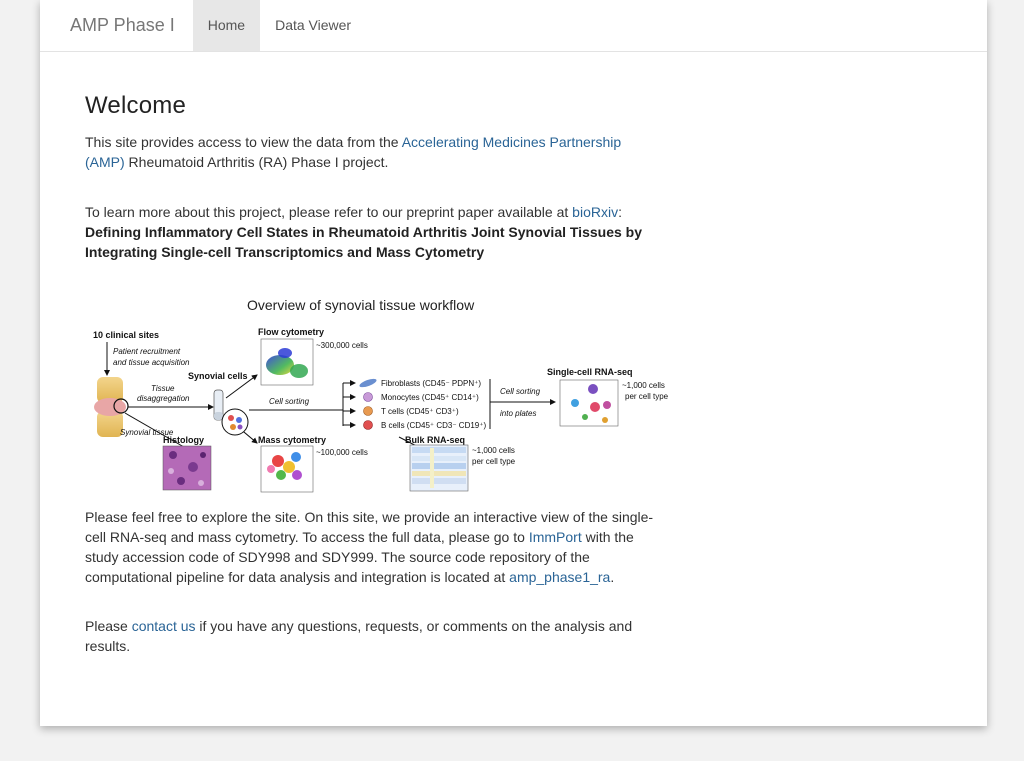 The width and height of the screenshot is (1024, 761). Describe the element at coordinates (435, 440) in the screenshot. I see `bulk-rnaseq-label: Bulk RNA-seq` at that location.